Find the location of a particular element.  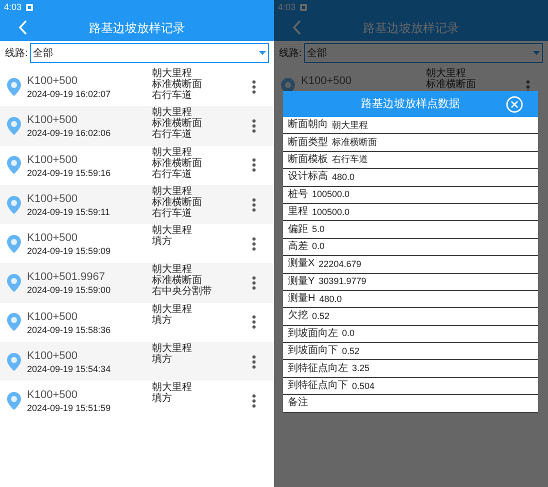

timestamp-text: 2024-09-19 16:02:06 is located at coordinates (69, 133).